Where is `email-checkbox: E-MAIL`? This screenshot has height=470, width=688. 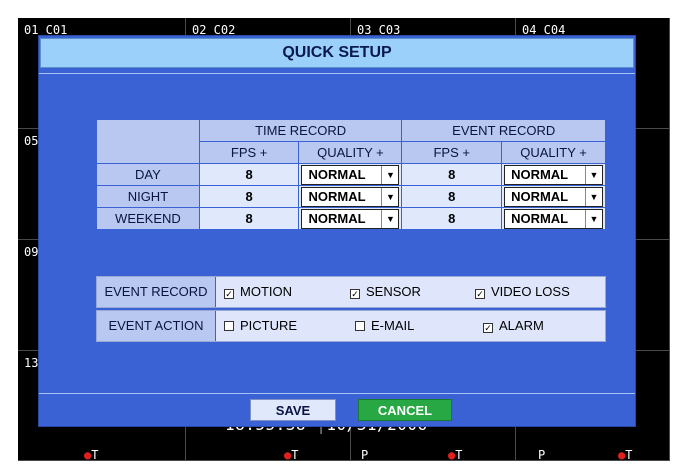 email-checkbox: E-MAIL is located at coordinates (384, 326).